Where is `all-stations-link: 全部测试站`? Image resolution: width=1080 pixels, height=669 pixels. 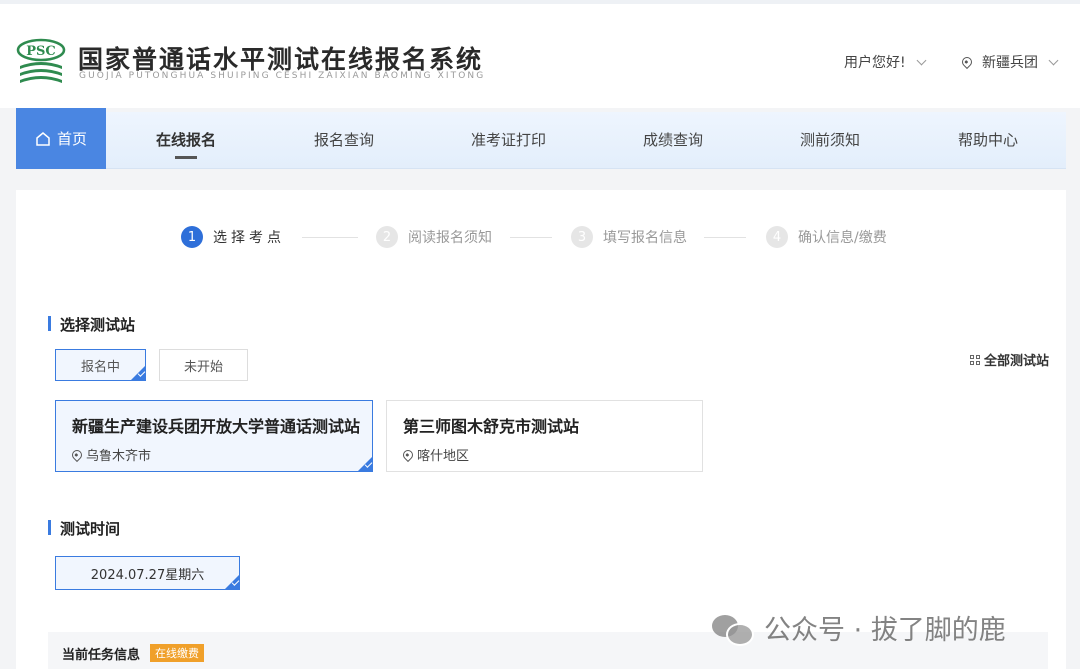
all-stations-link: 全部测试站 is located at coordinates (1009, 359).